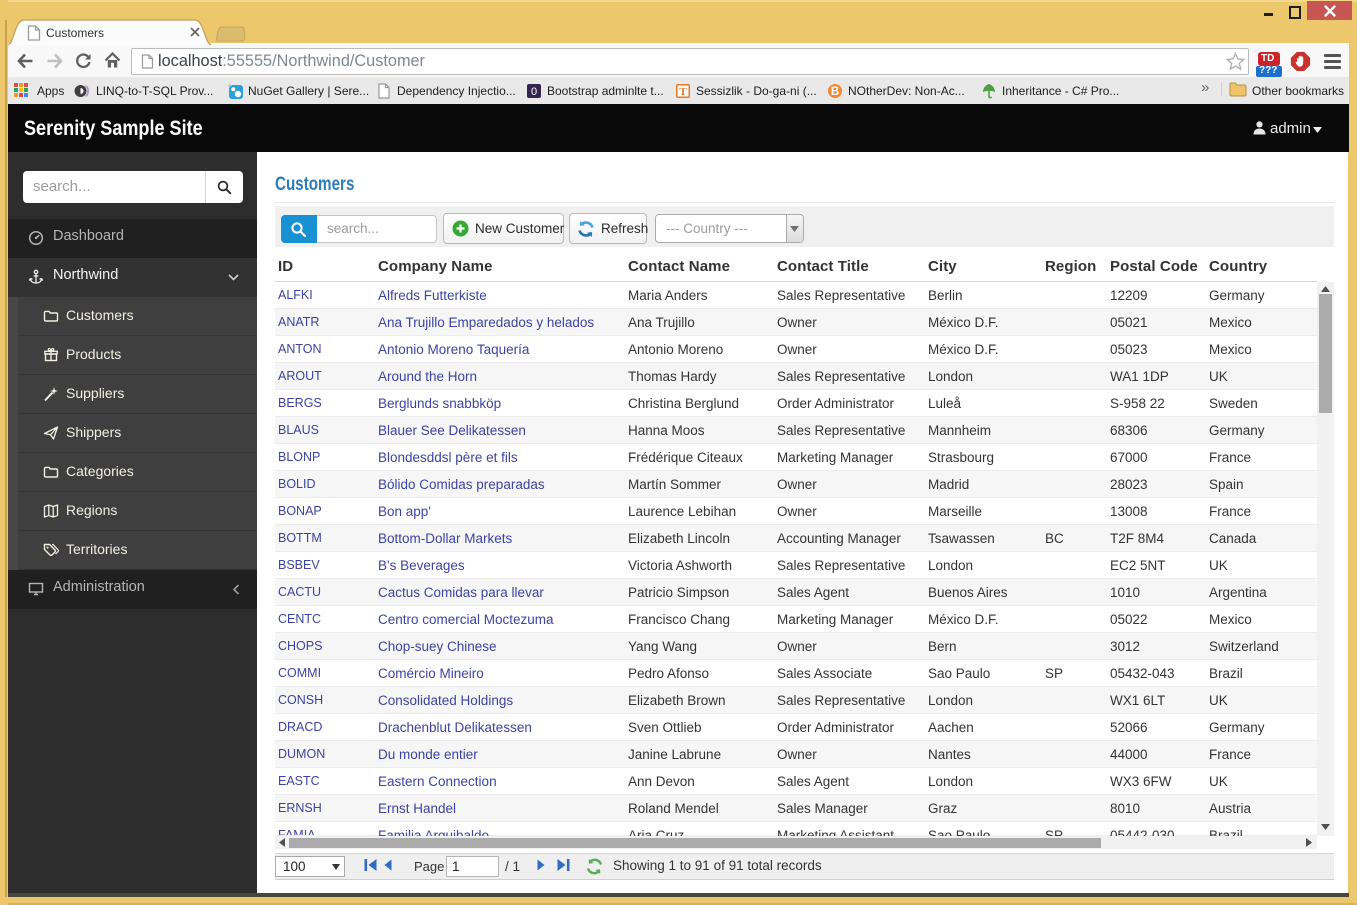 The image size is (1357, 905). Describe the element at coordinates (683, 92) in the screenshot. I see `svg-text: T` at that location.